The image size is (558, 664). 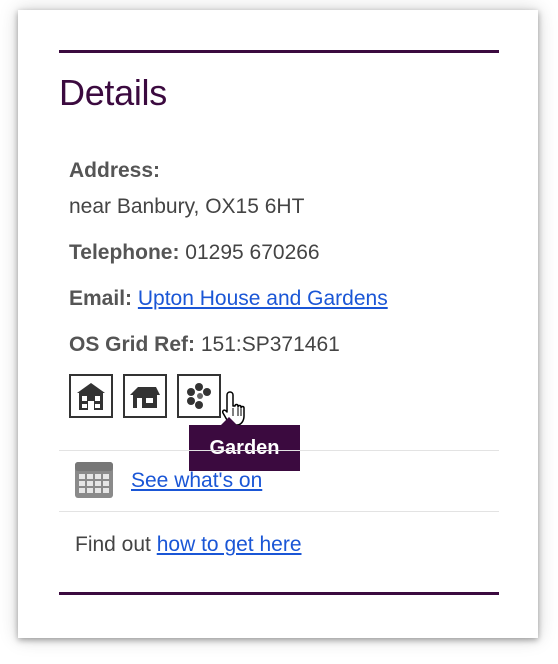 I want to click on facility-icons, so click(x=145, y=396).